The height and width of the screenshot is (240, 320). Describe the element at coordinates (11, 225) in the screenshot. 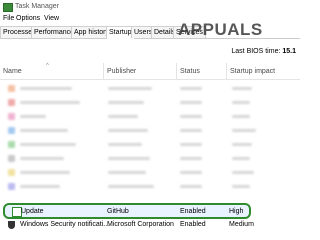

I see `shield-icon` at that location.